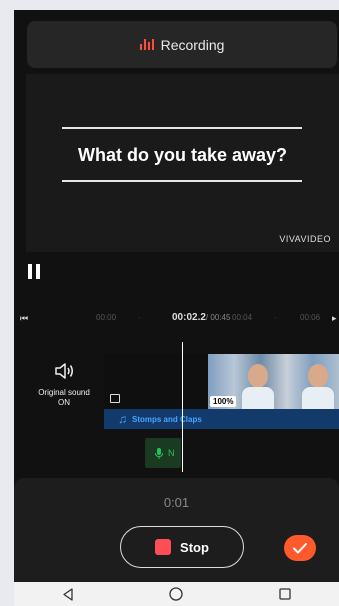 This screenshot has width=339, height=606. What do you see at coordinates (334, 318) in the screenshot?
I see `skip-end-icon: ▸` at bounding box center [334, 318].